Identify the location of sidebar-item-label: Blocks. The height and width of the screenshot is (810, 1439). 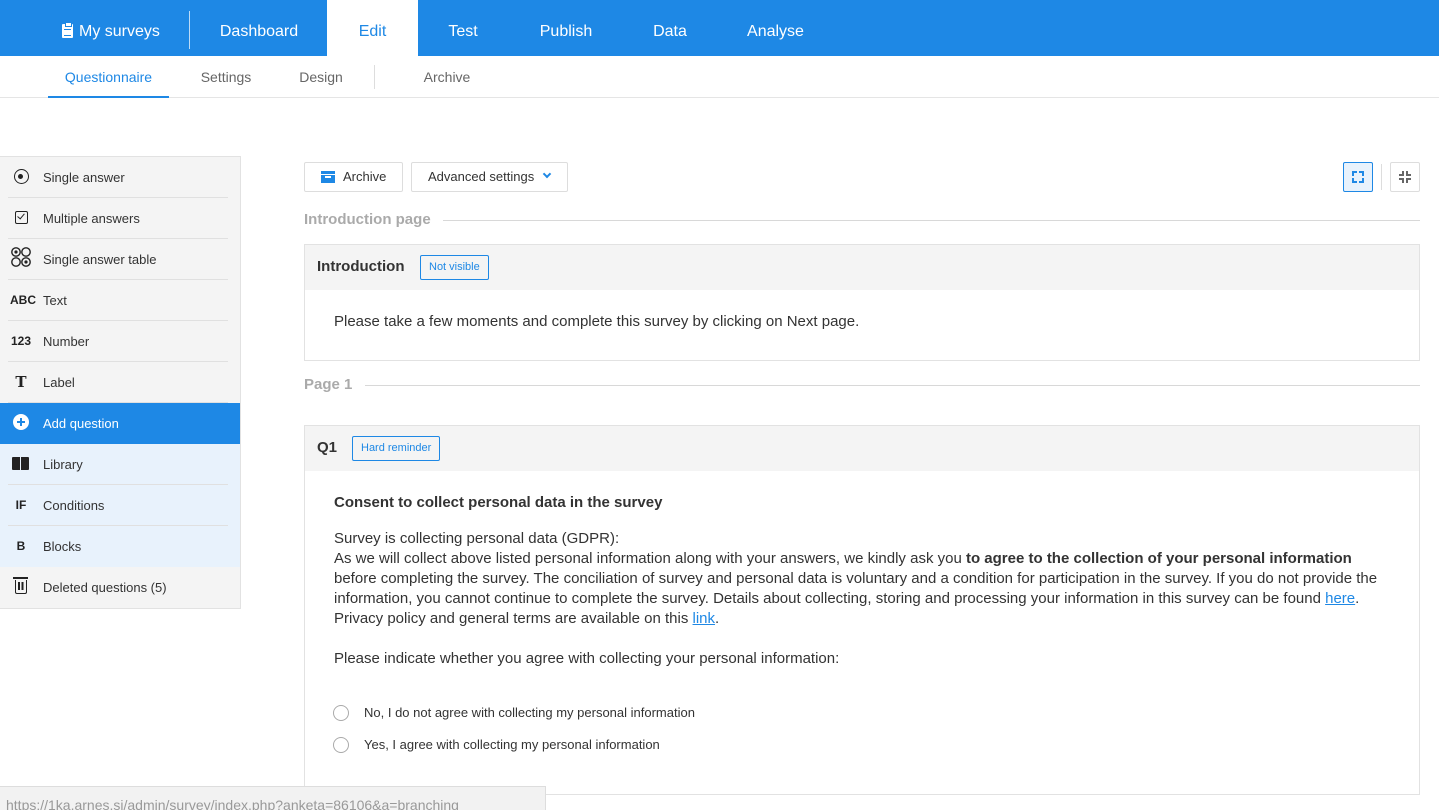
(62, 546).